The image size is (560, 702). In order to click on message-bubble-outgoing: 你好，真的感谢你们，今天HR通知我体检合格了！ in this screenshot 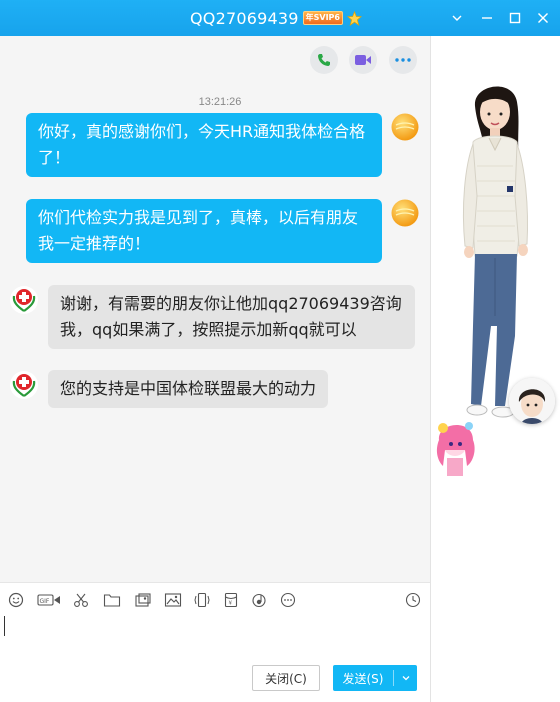, I will do `click(204, 145)`.